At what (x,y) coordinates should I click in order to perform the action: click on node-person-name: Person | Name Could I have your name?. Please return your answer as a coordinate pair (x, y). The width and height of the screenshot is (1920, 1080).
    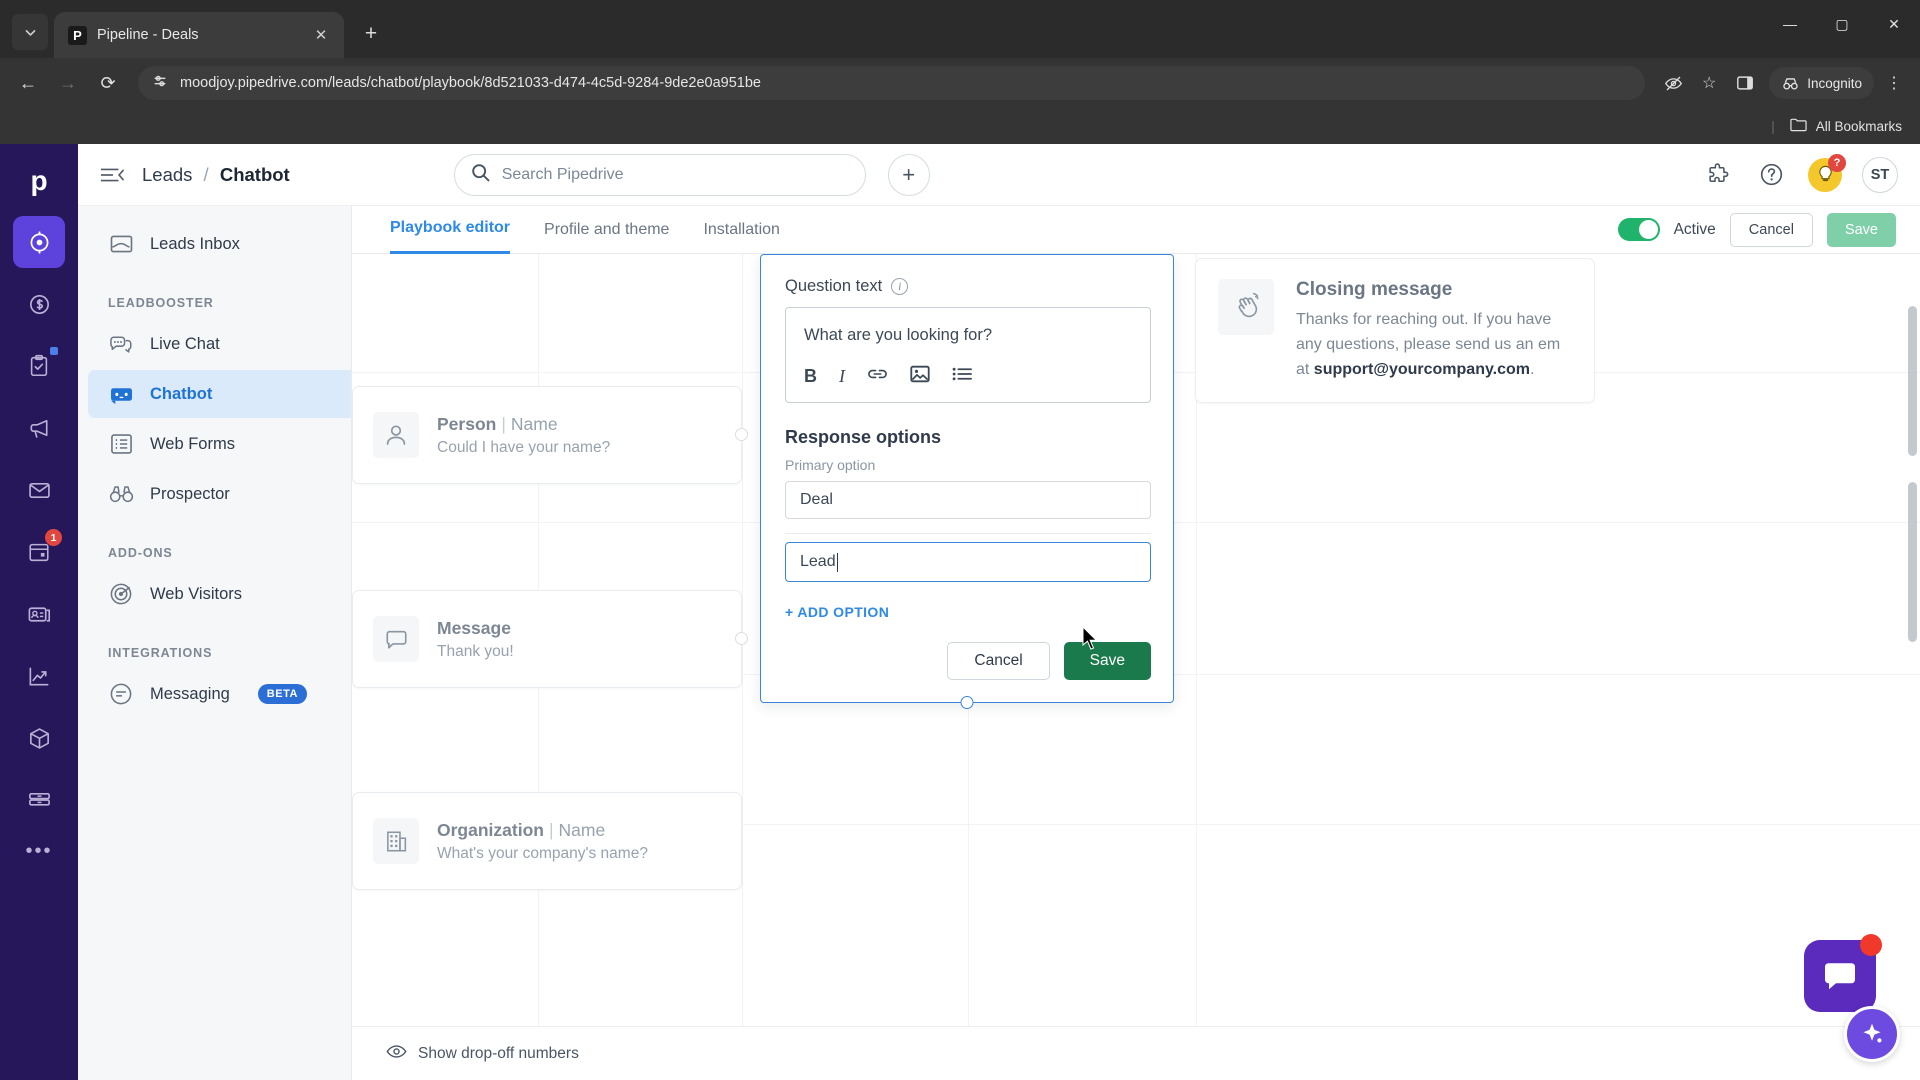
    Looking at the image, I should click on (550, 435).